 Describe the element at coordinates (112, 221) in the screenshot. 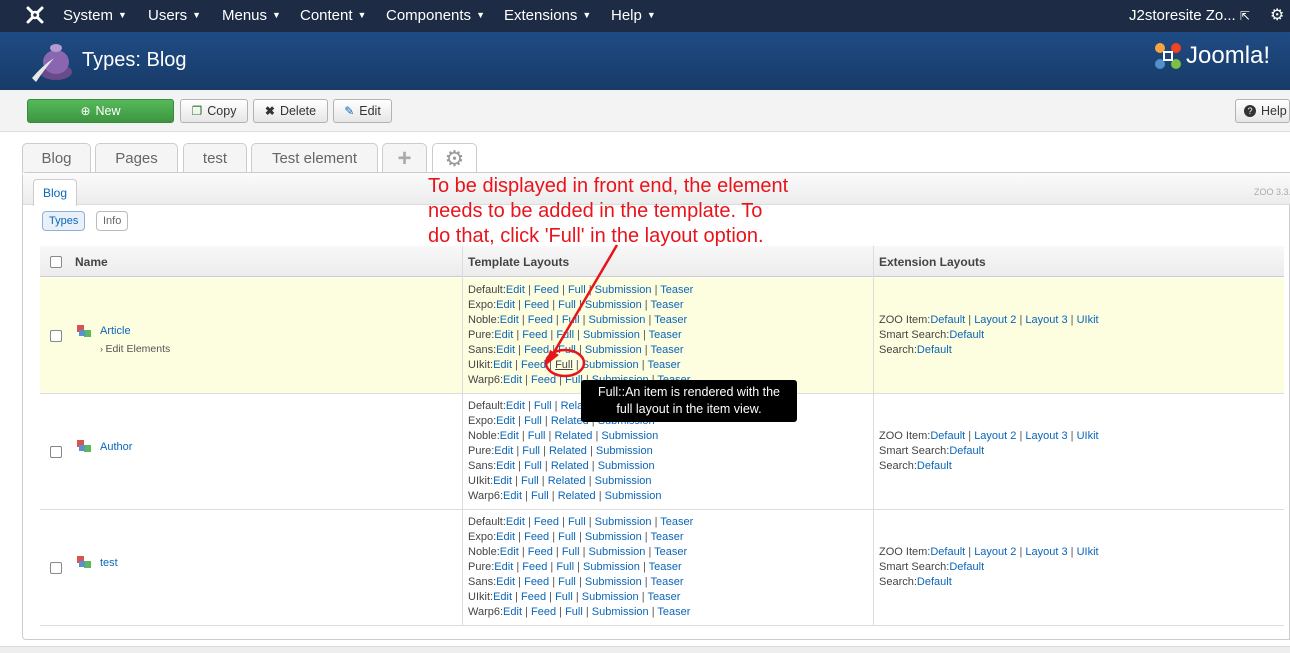

I see `info-button: Info` at that location.